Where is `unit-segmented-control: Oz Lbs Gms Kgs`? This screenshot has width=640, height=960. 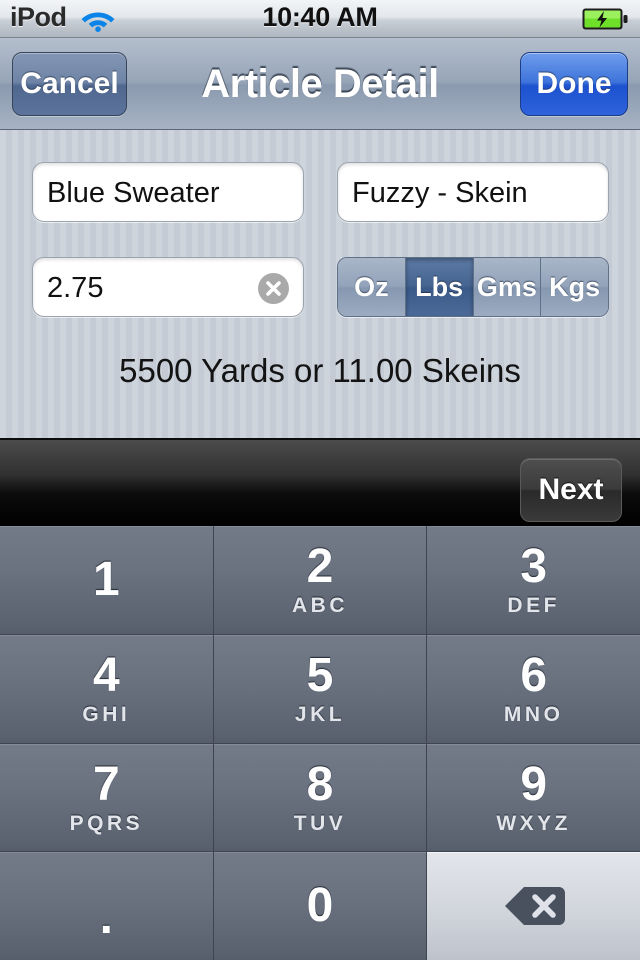
unit-segmented-control: Oz Lbs Gms Kgs is located at coordinates (473, 287).